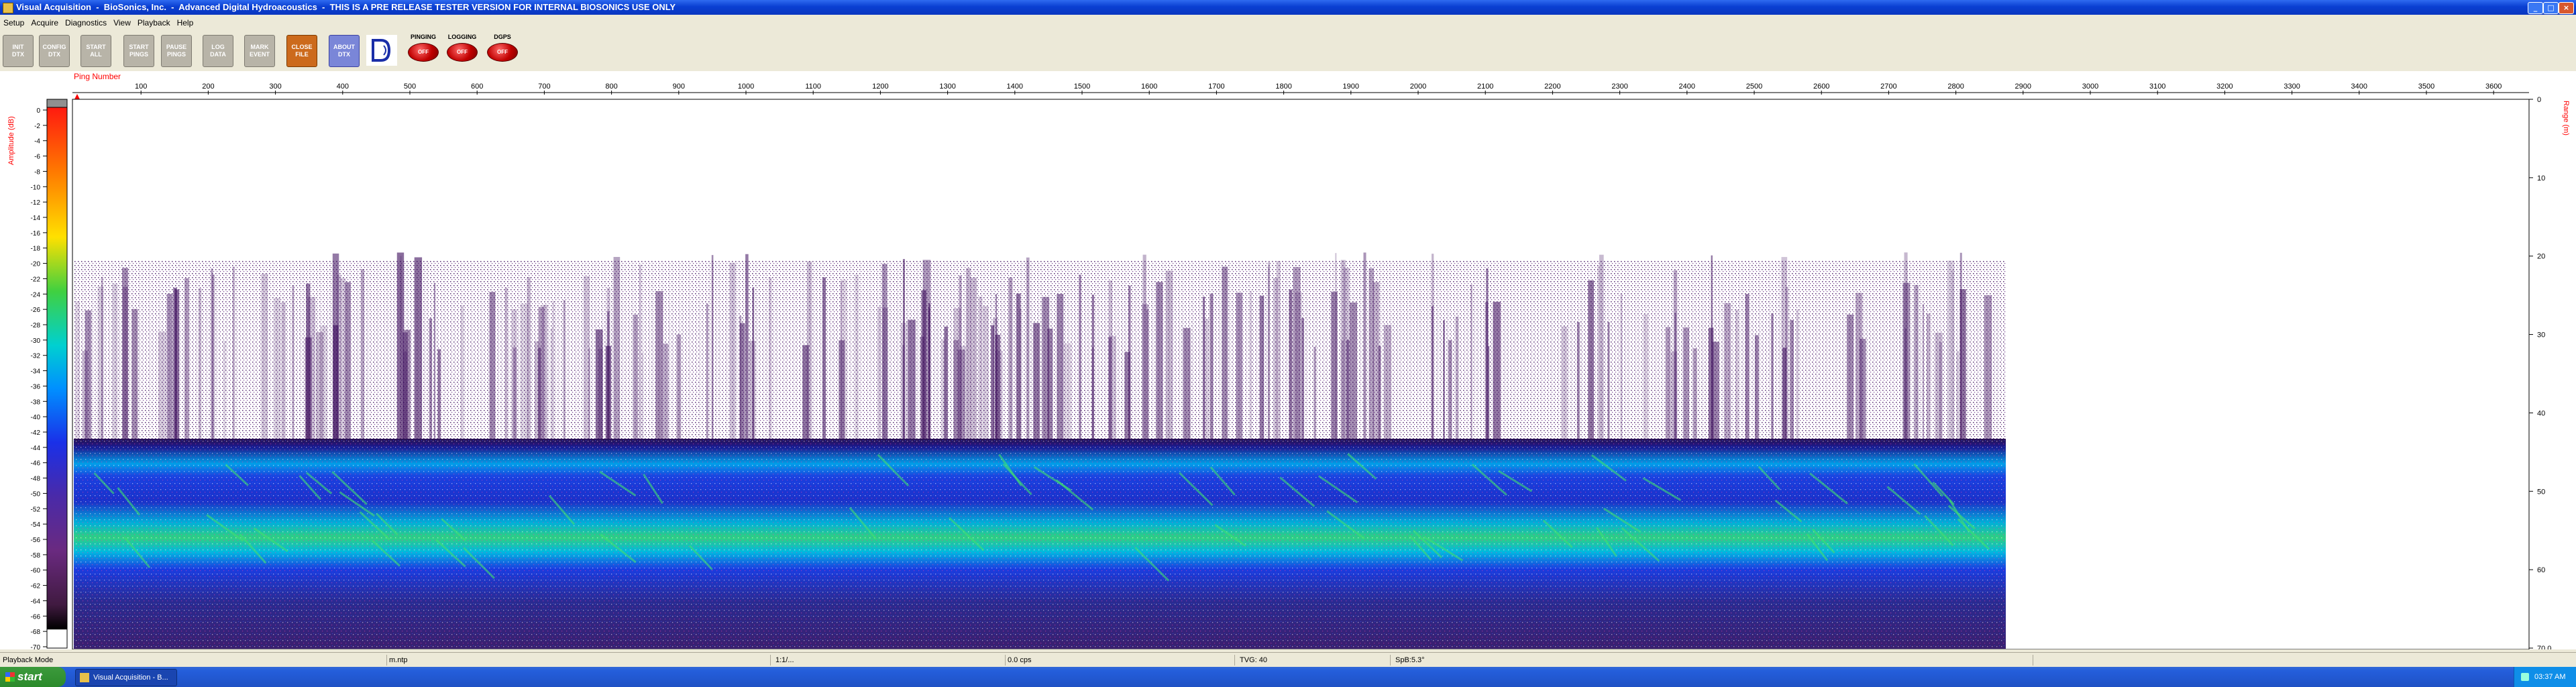 This screenshot has height=687, width=2576. What do you see at coordinates (502, 37) in the screenshot?
I see `indicator-label: DGPS` at bounding box center [502, 37].